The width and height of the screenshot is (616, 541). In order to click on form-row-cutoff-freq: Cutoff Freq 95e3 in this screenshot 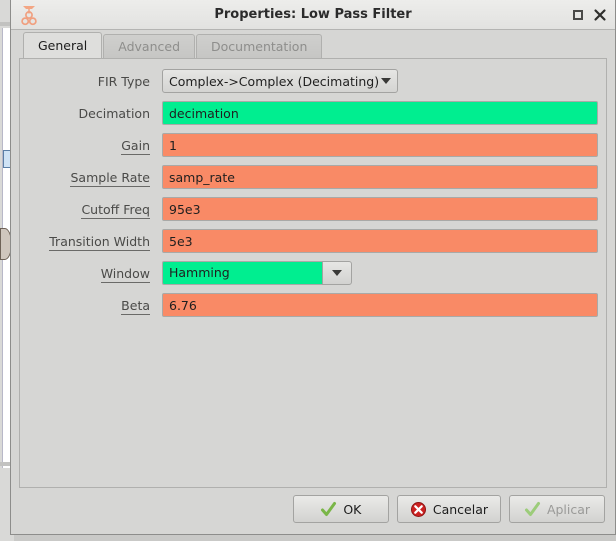, I will do `click(313, 209)`.